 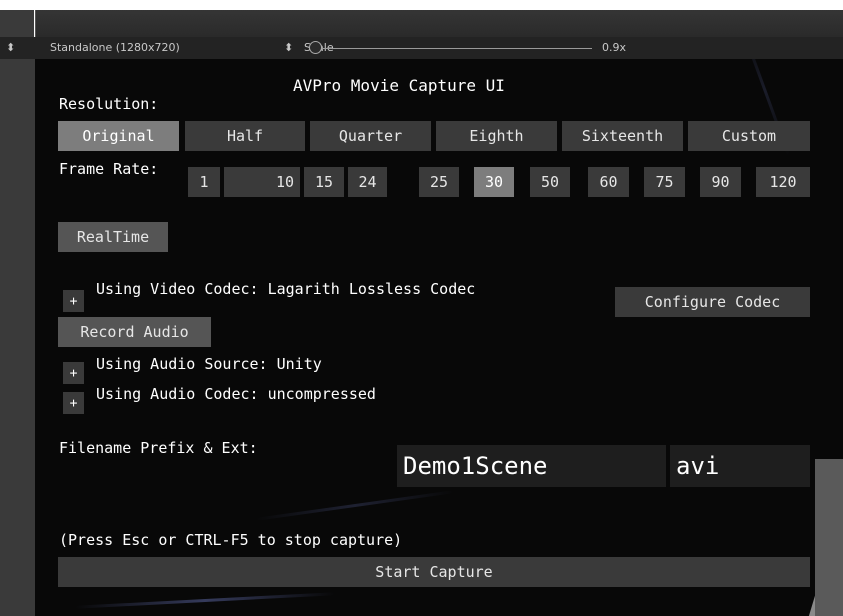 What do you see at coordinates (17, 23) in the screenshot?
I see `tab-gap` at bounding box center [17, 23].